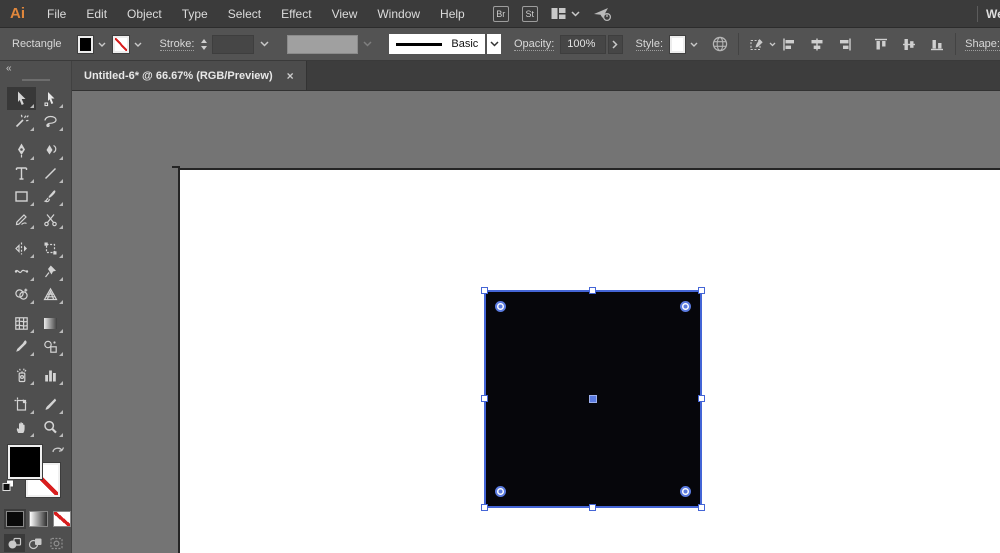  I want to click on menu-type: Type, so click(195, 14).